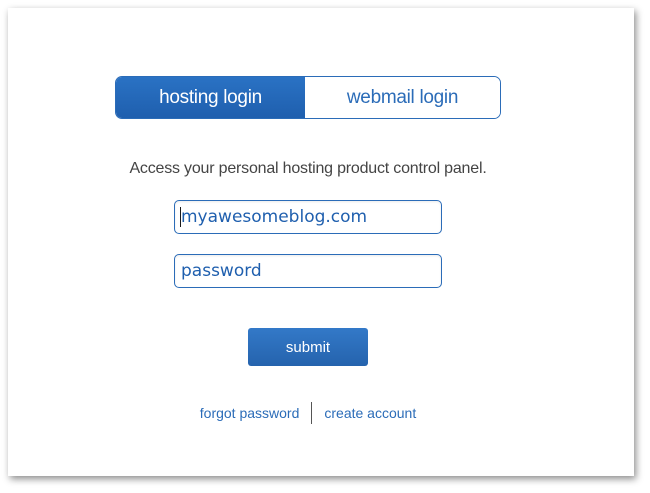  I want to click on tab-webmail-login: webmail login, so click(402, 97).